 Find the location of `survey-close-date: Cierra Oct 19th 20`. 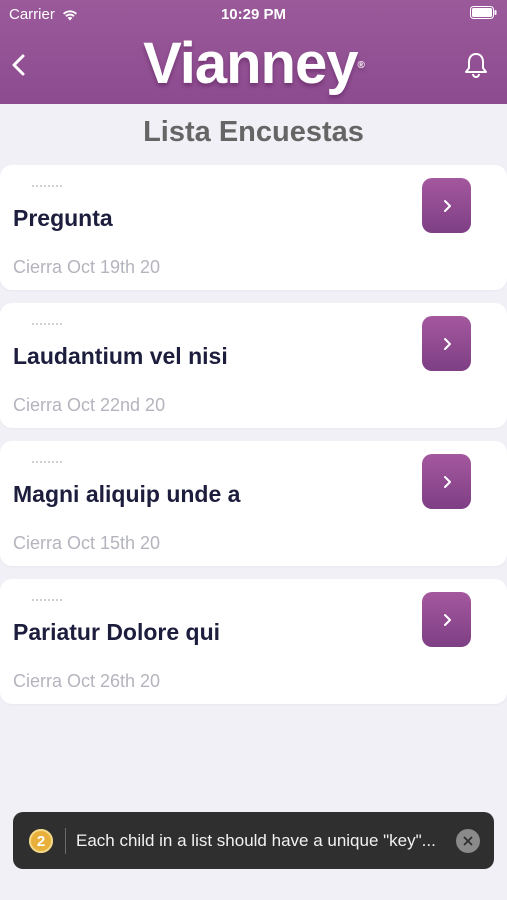

survey-close-date: Cierra Oct 19th 20 is located at coordinates (87, 267).